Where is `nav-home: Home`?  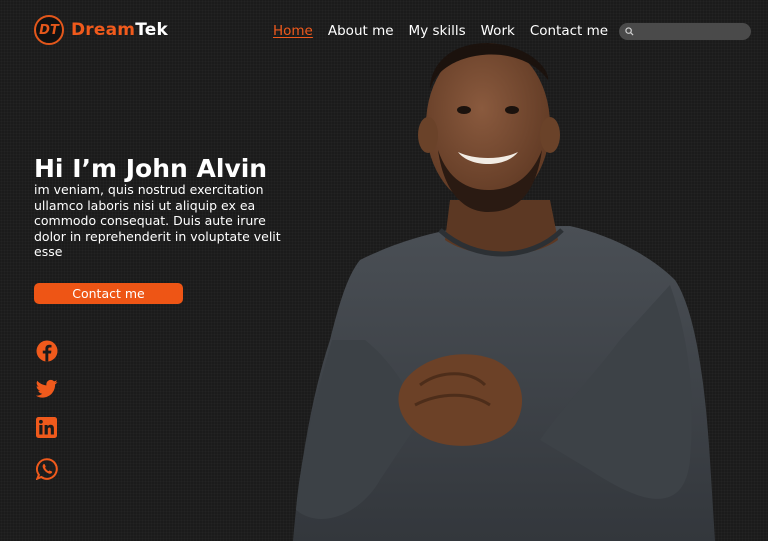
nav-home: Home is located at coordinates (293, 31).